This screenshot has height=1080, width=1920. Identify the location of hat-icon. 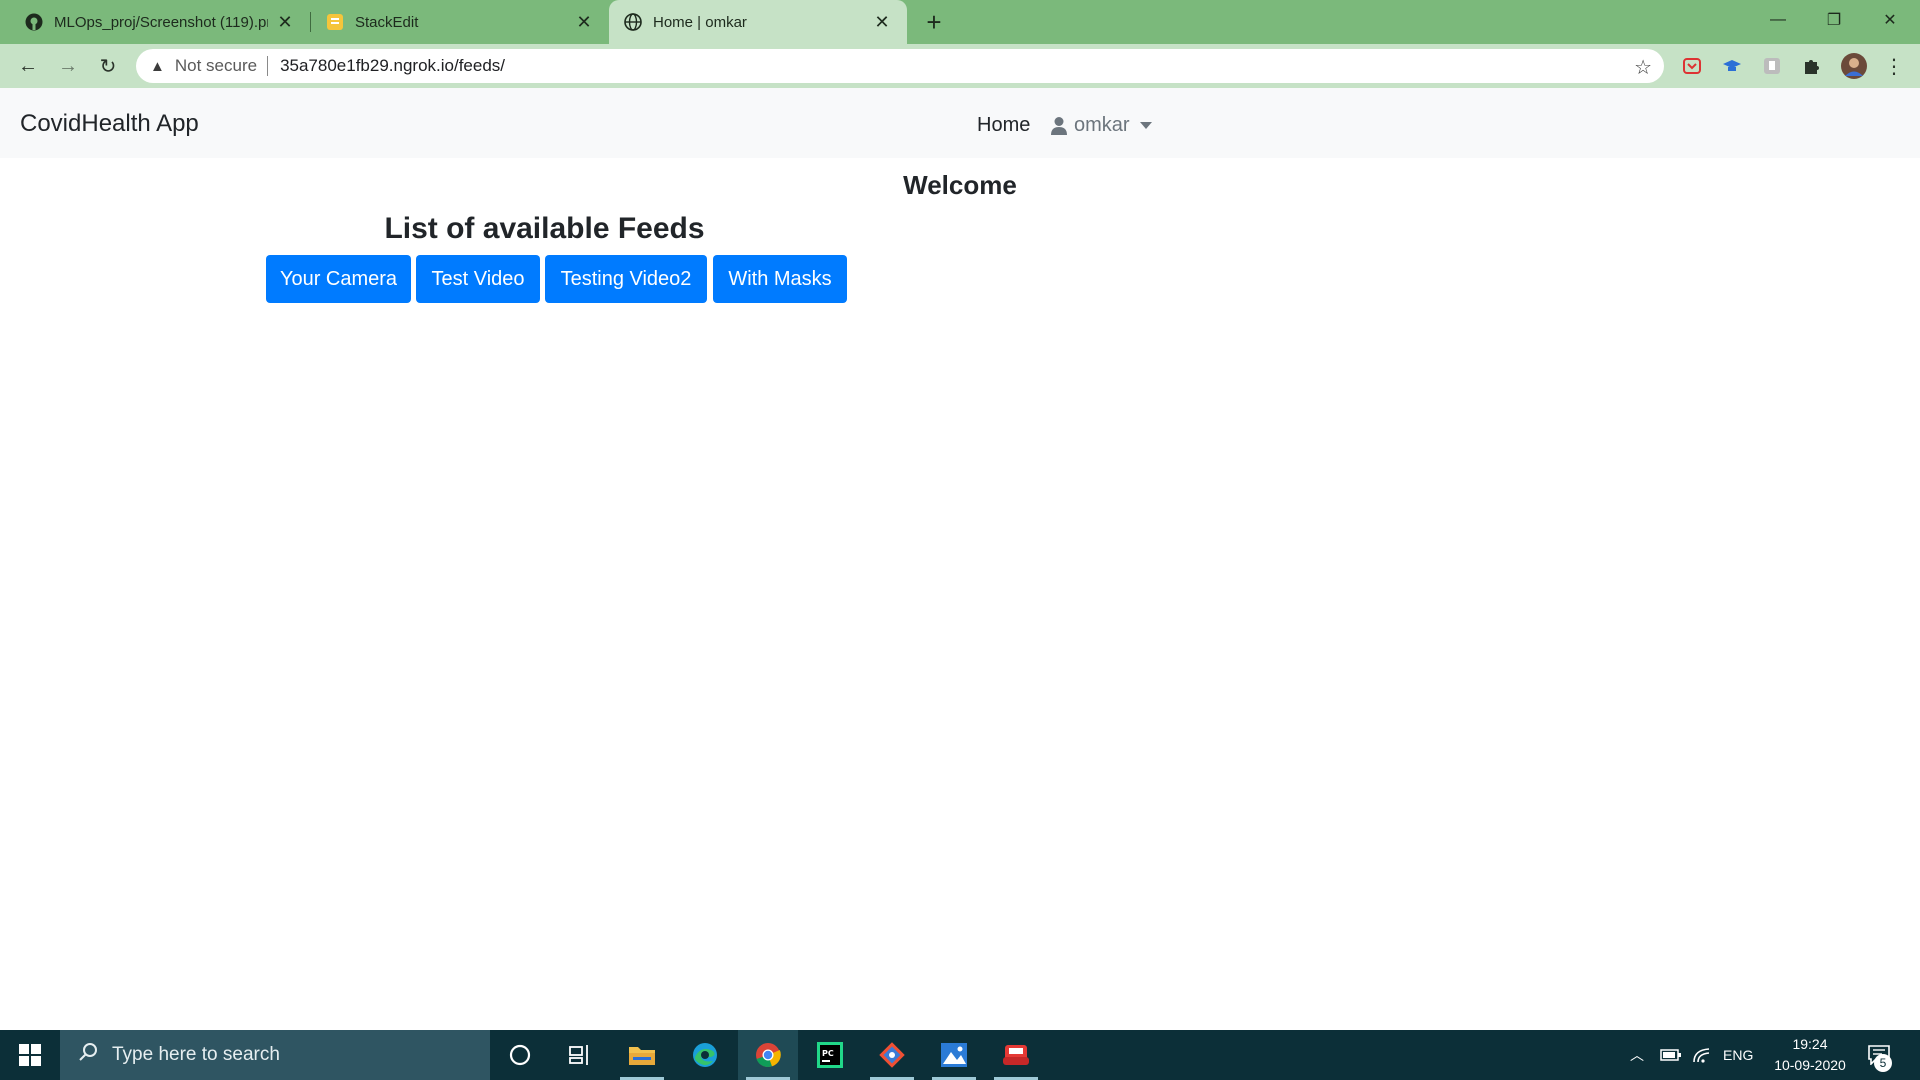
(1772, 66).